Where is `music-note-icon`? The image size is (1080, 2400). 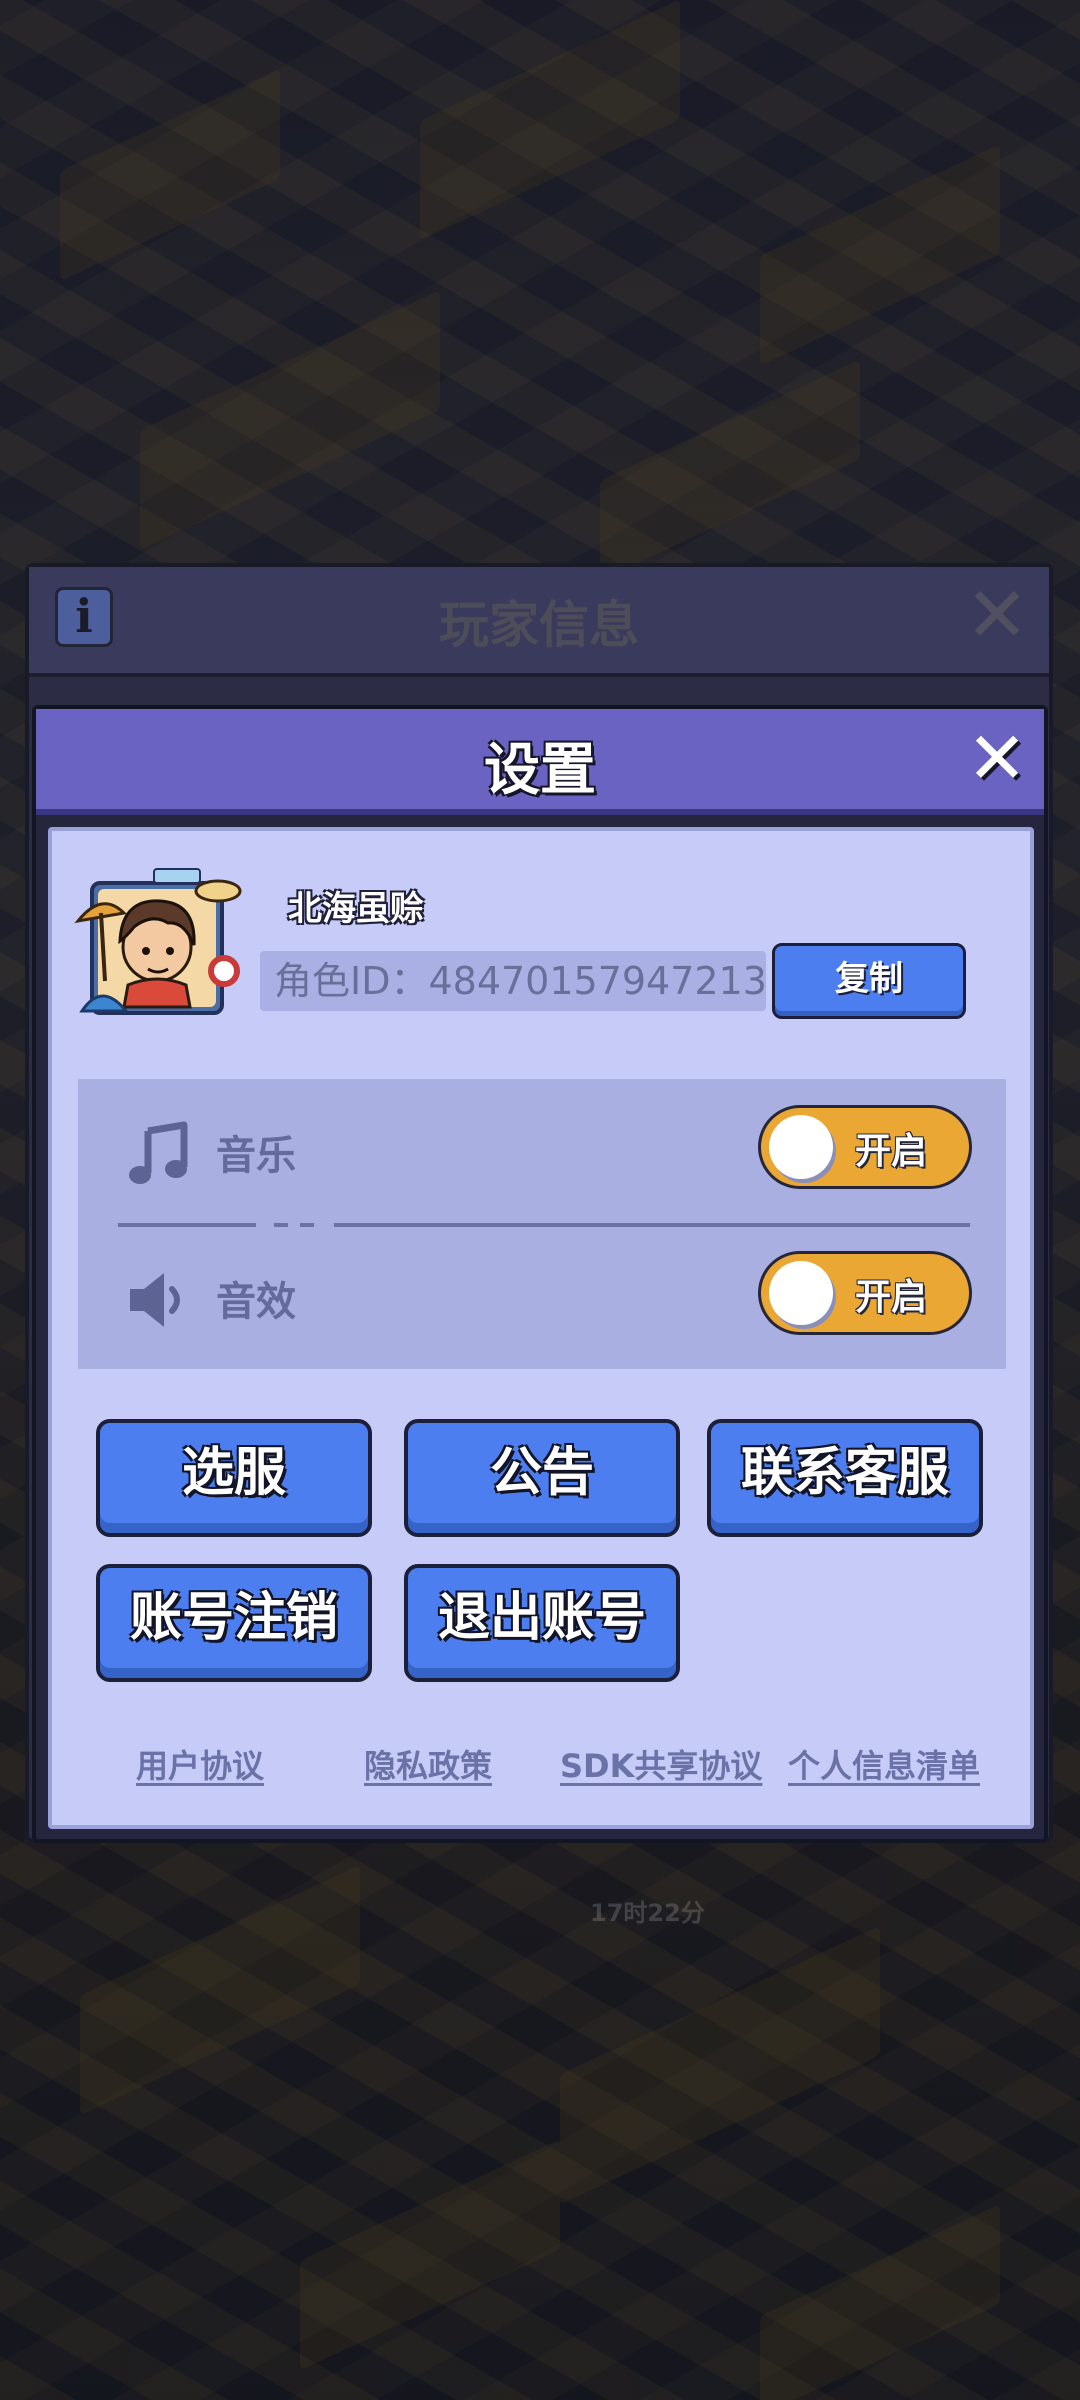
music-note-icon is located at coordinates (159, 1154).